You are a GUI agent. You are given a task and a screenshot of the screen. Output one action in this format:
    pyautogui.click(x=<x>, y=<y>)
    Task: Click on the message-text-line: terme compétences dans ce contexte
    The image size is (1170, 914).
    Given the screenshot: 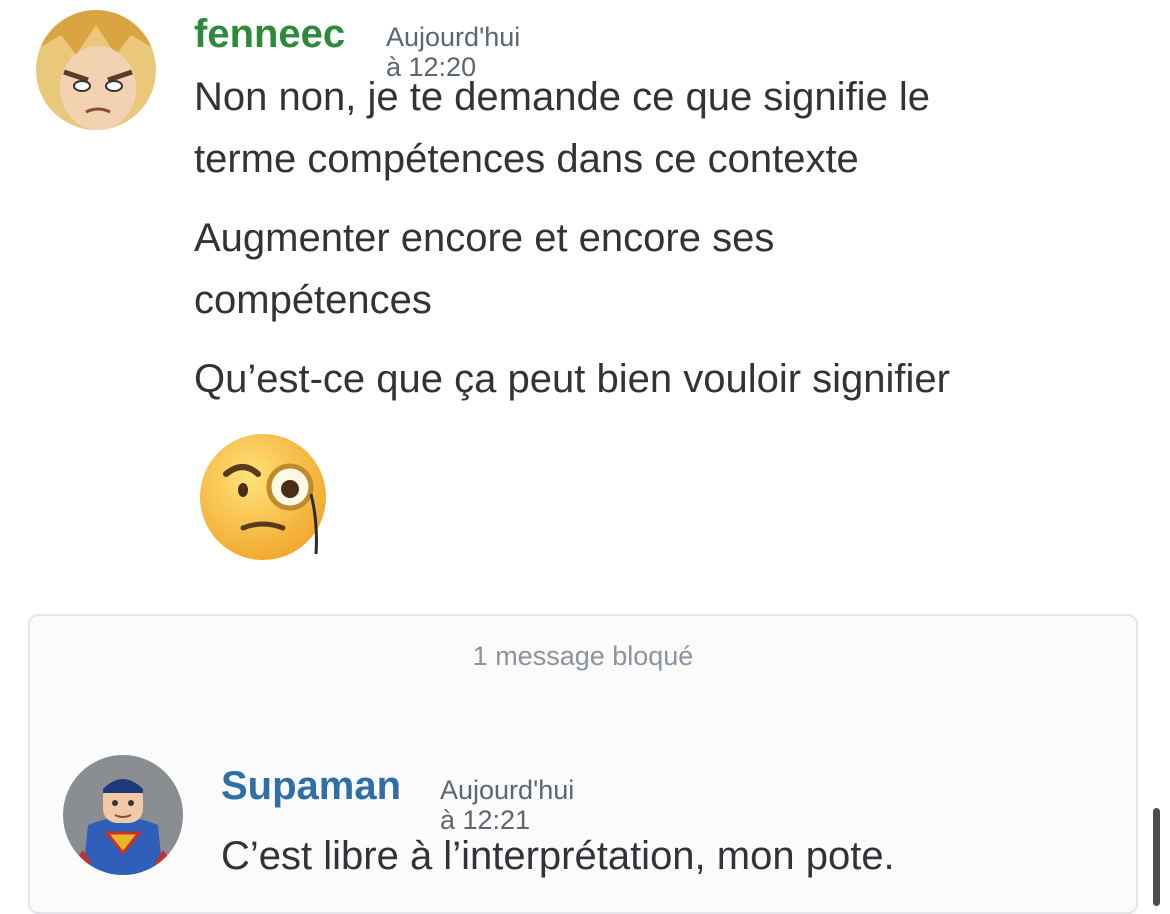 What is the action you would take?
    pyautogui.click(x=526, y=159)
    